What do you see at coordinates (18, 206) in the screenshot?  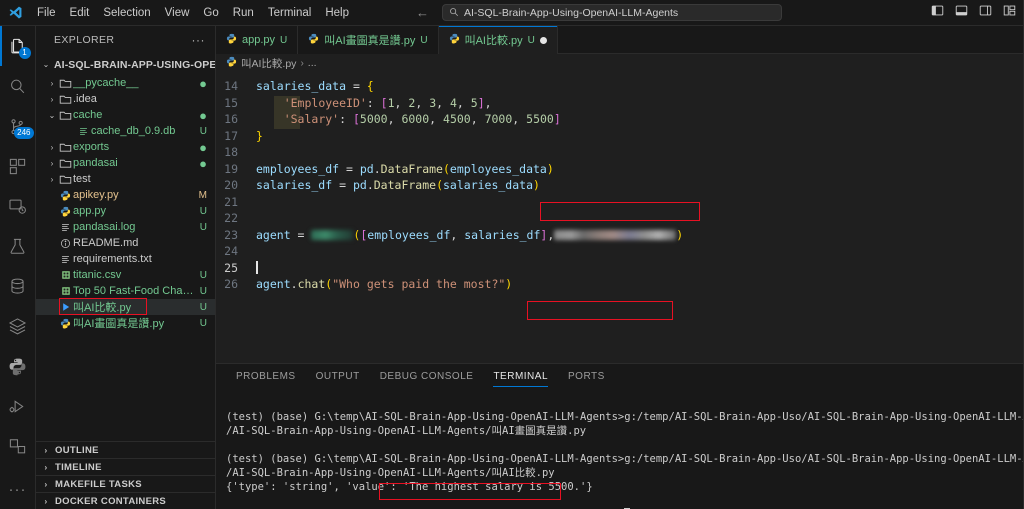 I see `activity-remote-explorer` at bounding box center [18, 206].